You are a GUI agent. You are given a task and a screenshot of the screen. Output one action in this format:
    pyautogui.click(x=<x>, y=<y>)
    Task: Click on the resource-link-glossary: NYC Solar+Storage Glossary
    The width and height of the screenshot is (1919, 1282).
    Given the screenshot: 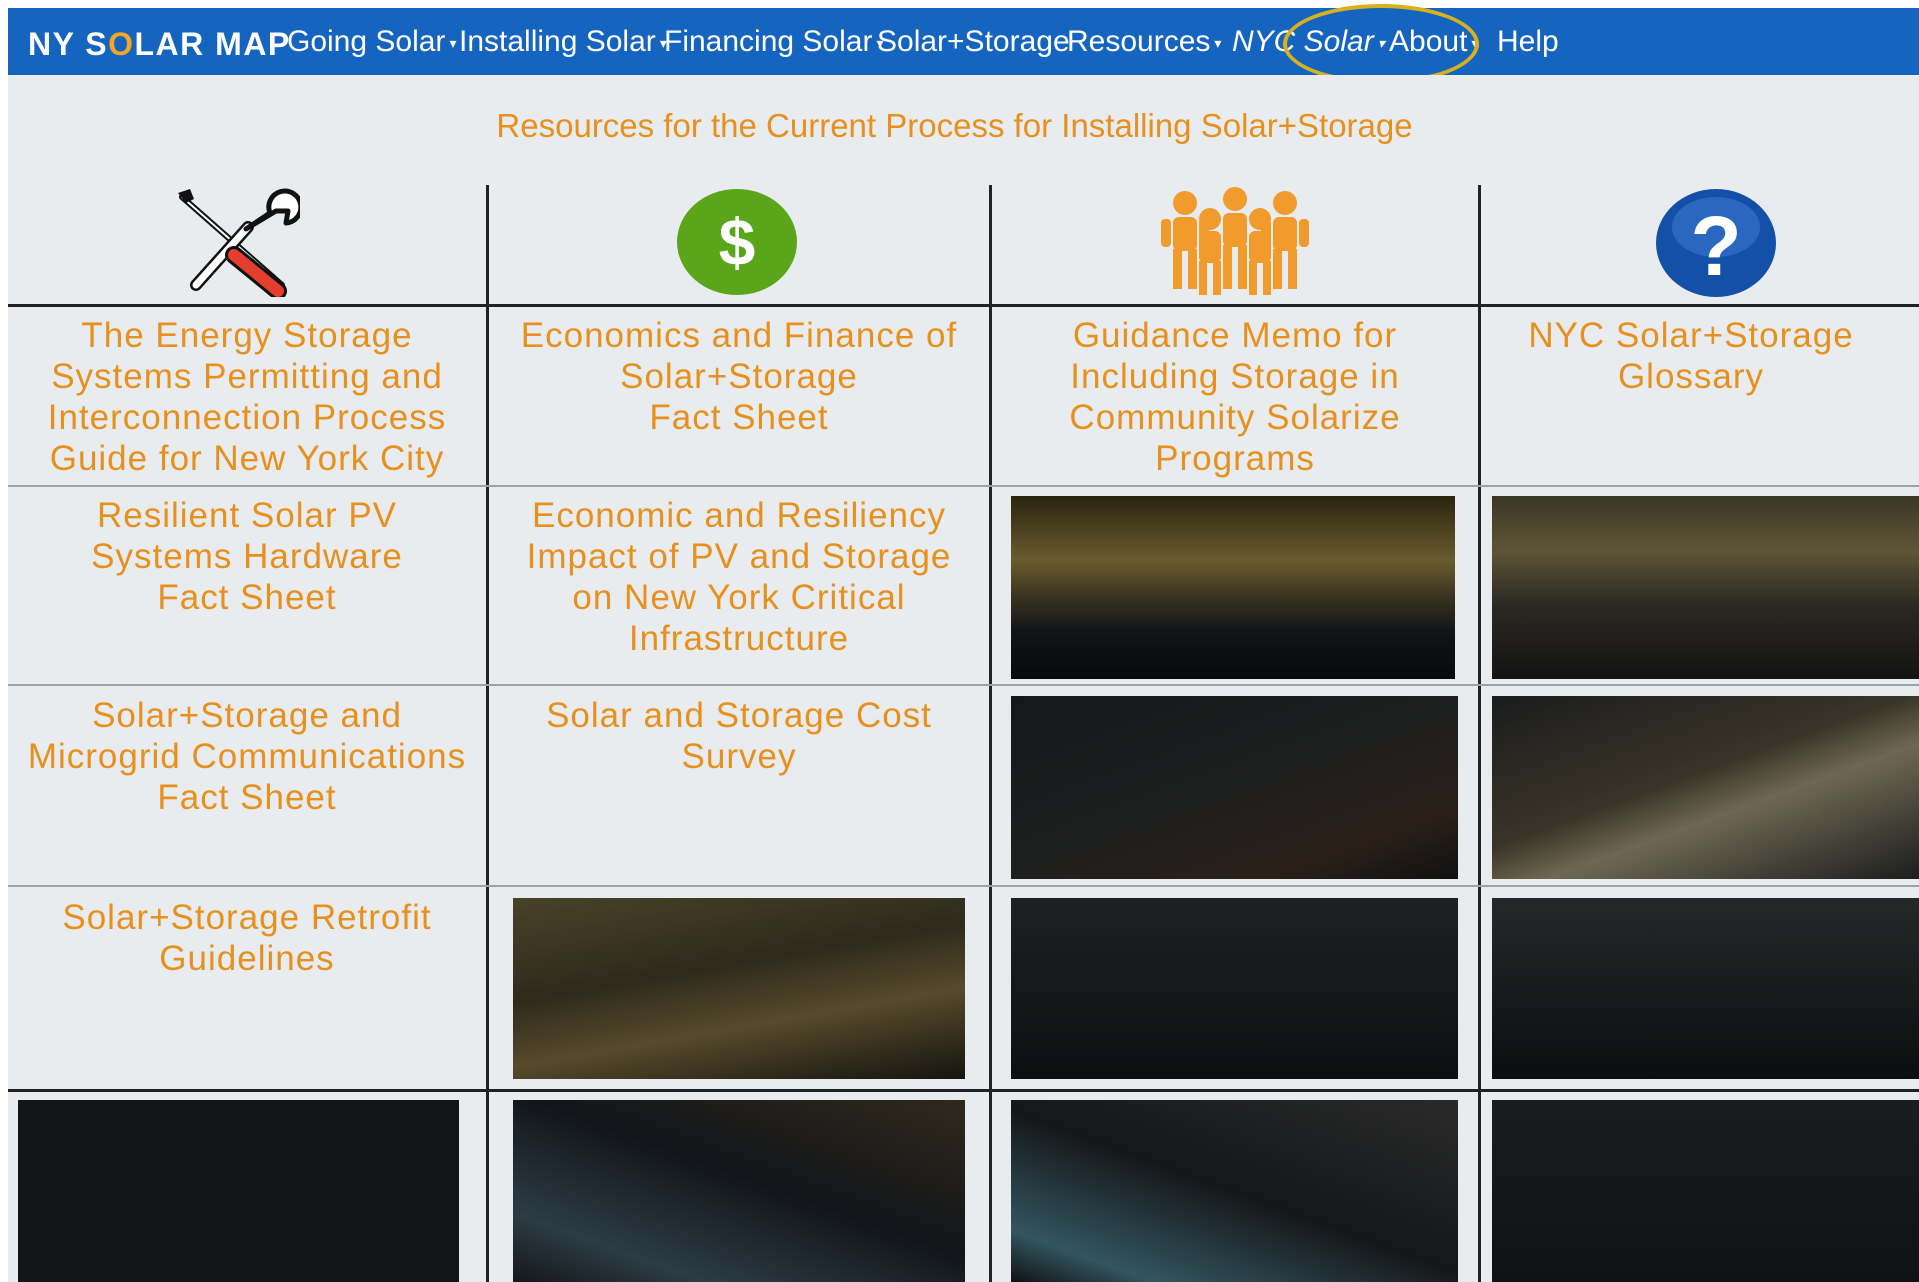 What is the action you would take?
    pyautogui.click(x=1691, y=356)
    